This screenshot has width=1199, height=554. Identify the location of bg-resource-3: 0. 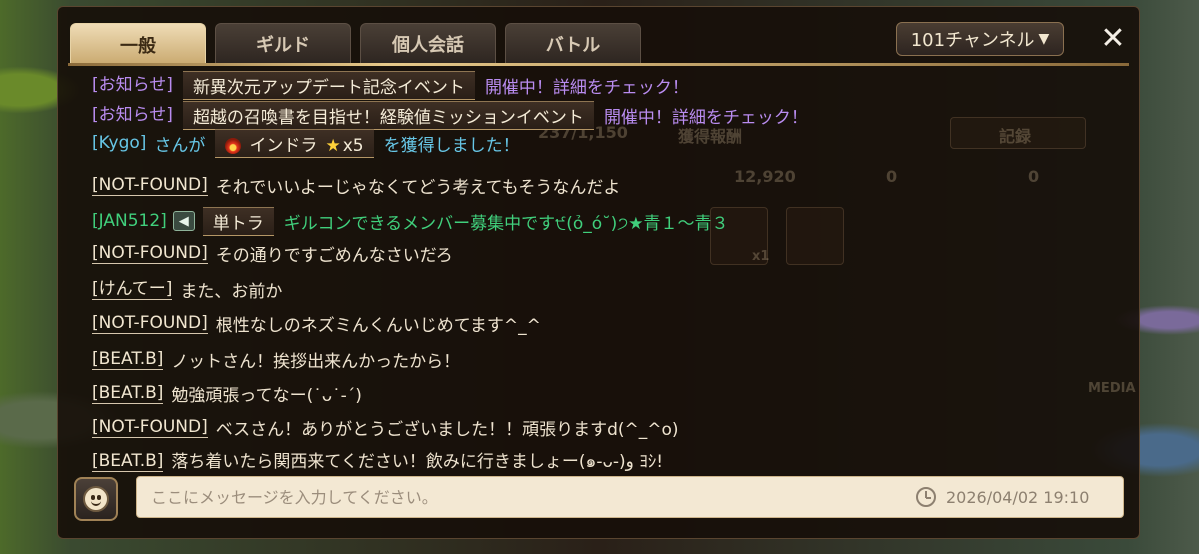
(1034, 176).